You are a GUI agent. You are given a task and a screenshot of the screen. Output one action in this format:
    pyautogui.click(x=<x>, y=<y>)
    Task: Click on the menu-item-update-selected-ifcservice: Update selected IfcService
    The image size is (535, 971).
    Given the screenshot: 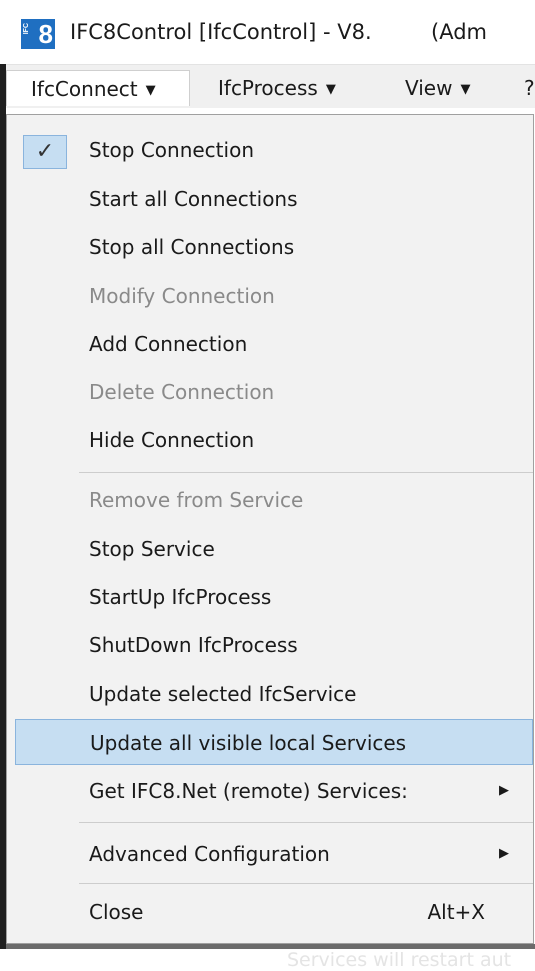 What is the action you would take?
    pyautogui.click(x=274, y=694)
    